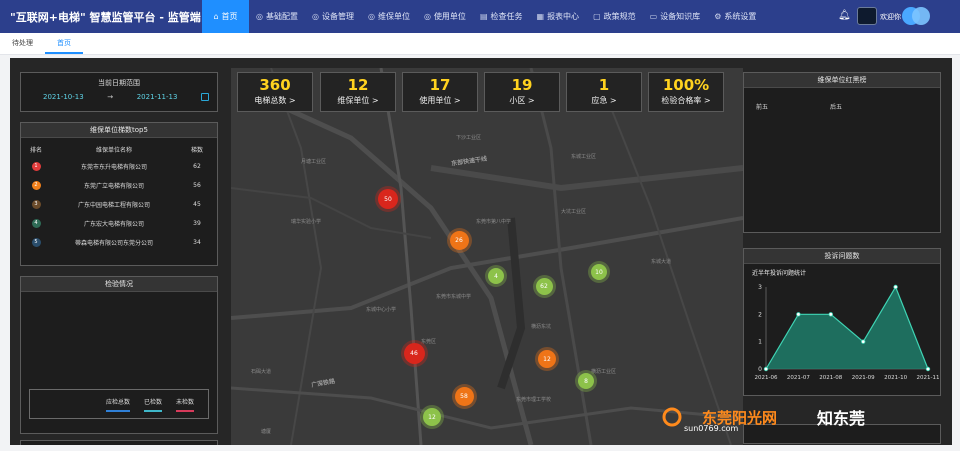 This screenshot has width=960, height=451. I want to click on calendar-icon, so click(204, 97).